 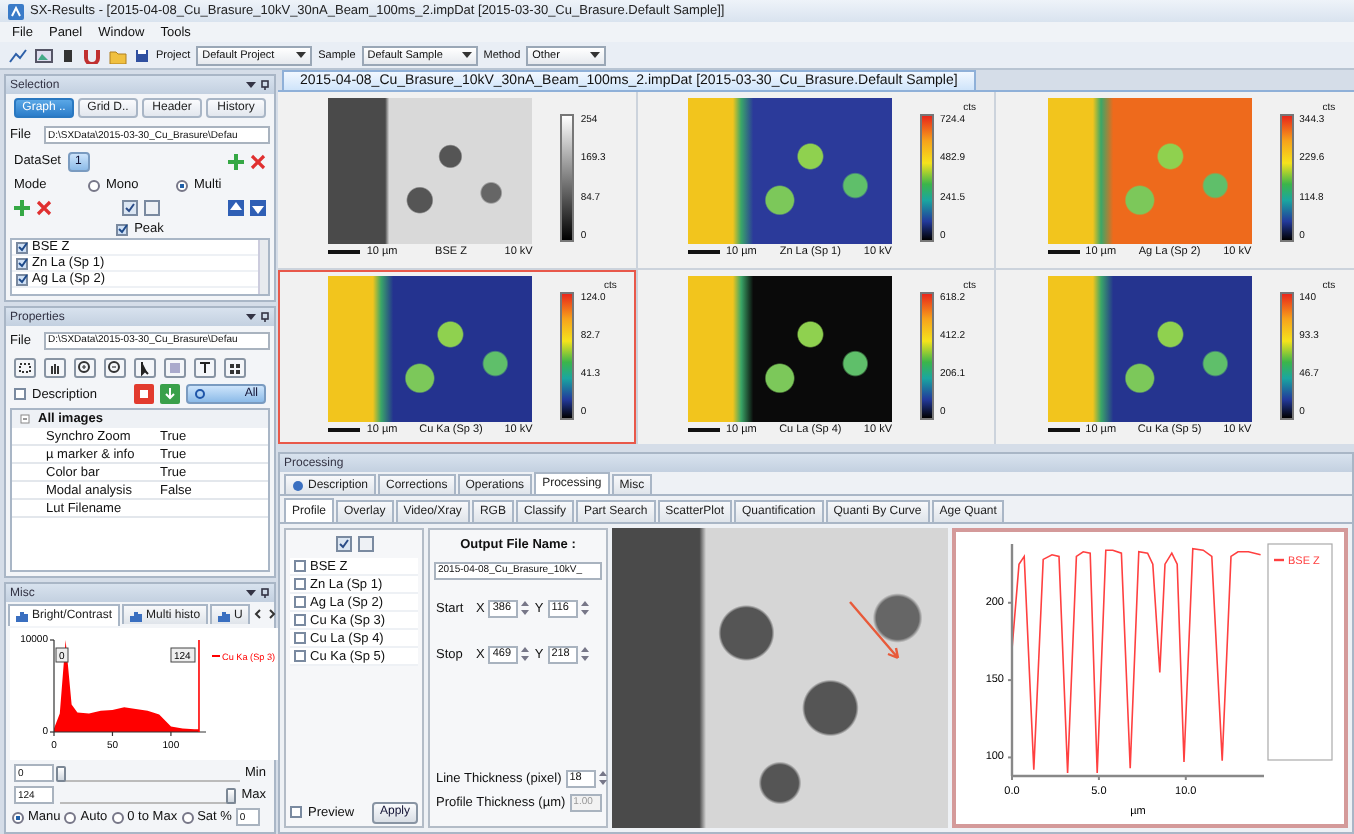 I want to click on chart-icon, so click(x=18, y=55).